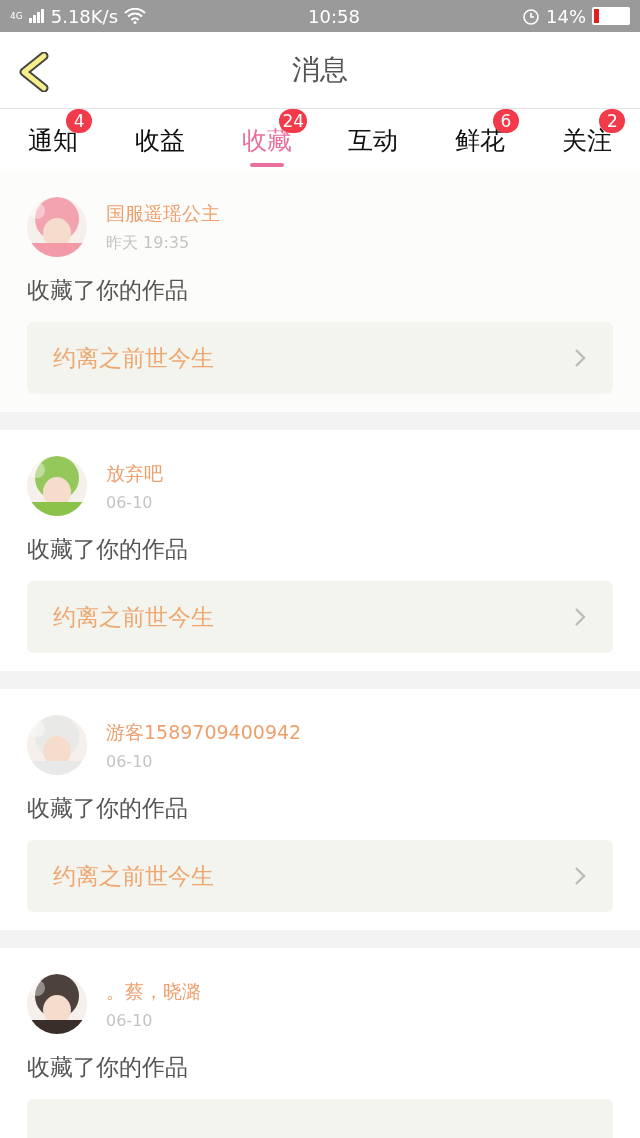  Describe the element at coordinates (135, 16) in the screenshot. I see `wifi-icon` at that location.